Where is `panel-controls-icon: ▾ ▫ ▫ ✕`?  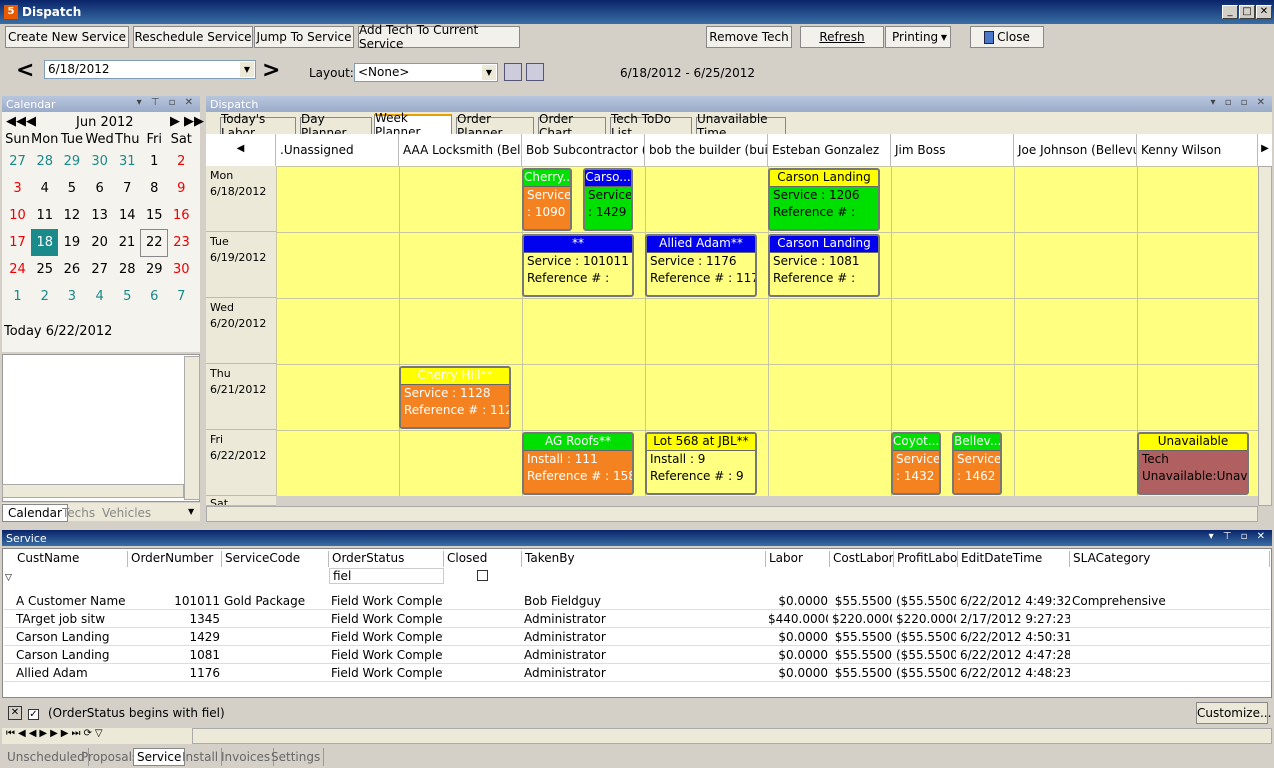 panel-controls-icon: ▾ ▫ ▫ ✕ is located at coordinates (1240, 102).